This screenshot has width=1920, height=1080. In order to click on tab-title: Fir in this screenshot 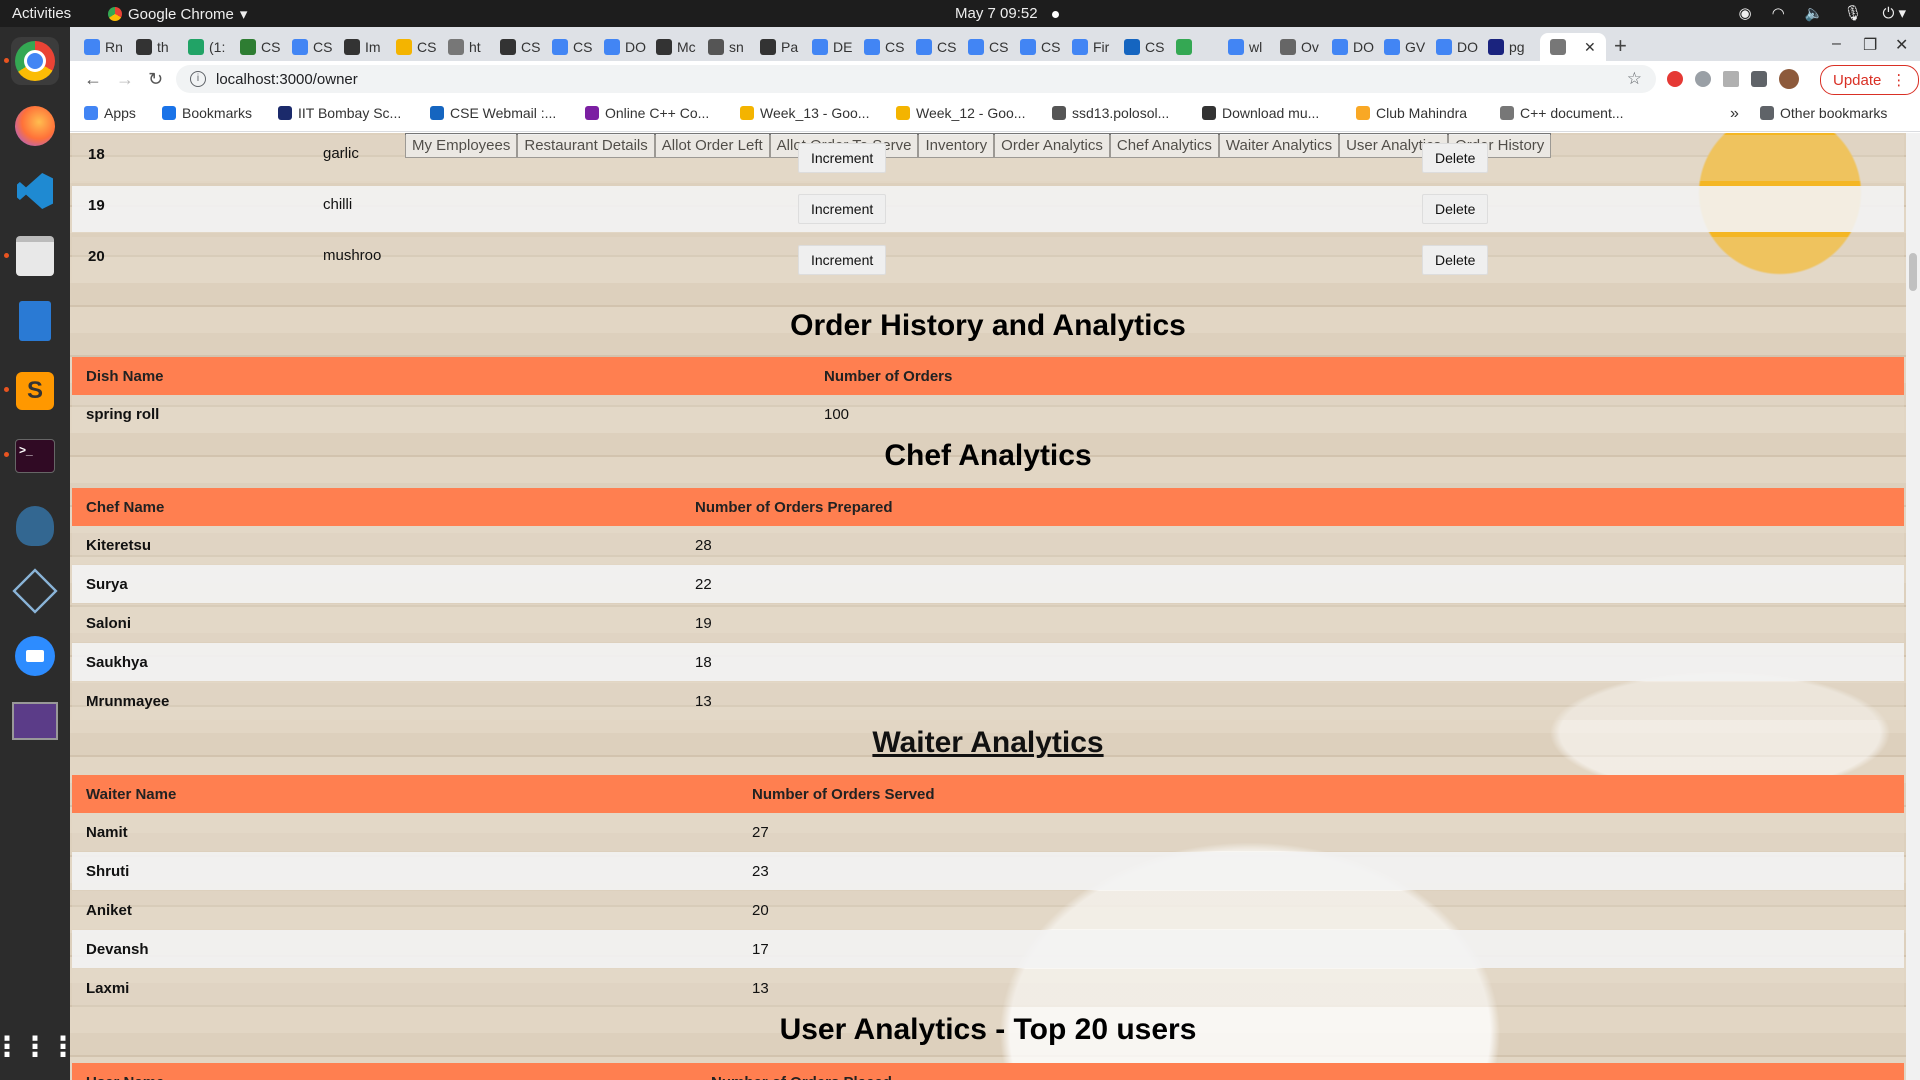, I will do `click(1101, 47)`.